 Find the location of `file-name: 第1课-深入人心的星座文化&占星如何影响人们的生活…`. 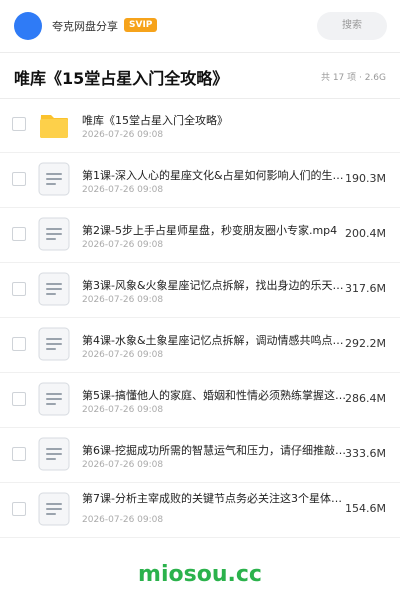

file-name: 第1课-深入人心的星座文化&占星如何影响人们的生活… is located at coordinates (216, 175).